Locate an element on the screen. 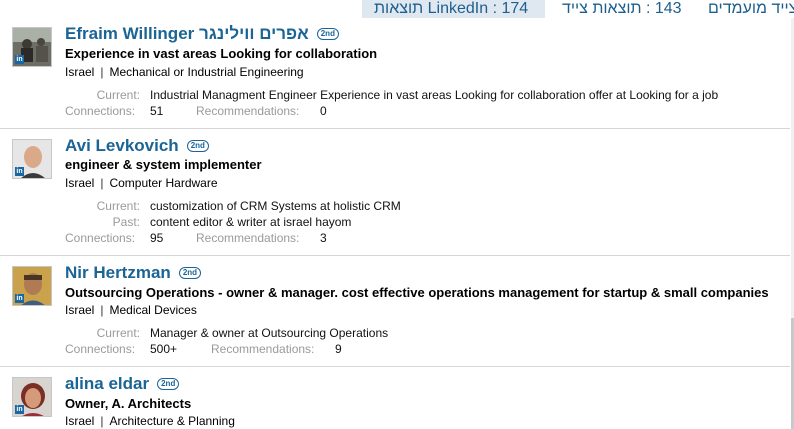 Image resolution: width=794 pixels, height=429 pixels. recommendations-count: 3 is located at coordinates (323, 238).